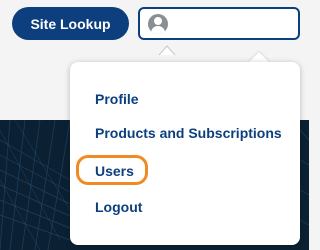 The height and width of the screenshot is (250, 320). I want to click on menu-item-profile: Profile, so click(117, 99).